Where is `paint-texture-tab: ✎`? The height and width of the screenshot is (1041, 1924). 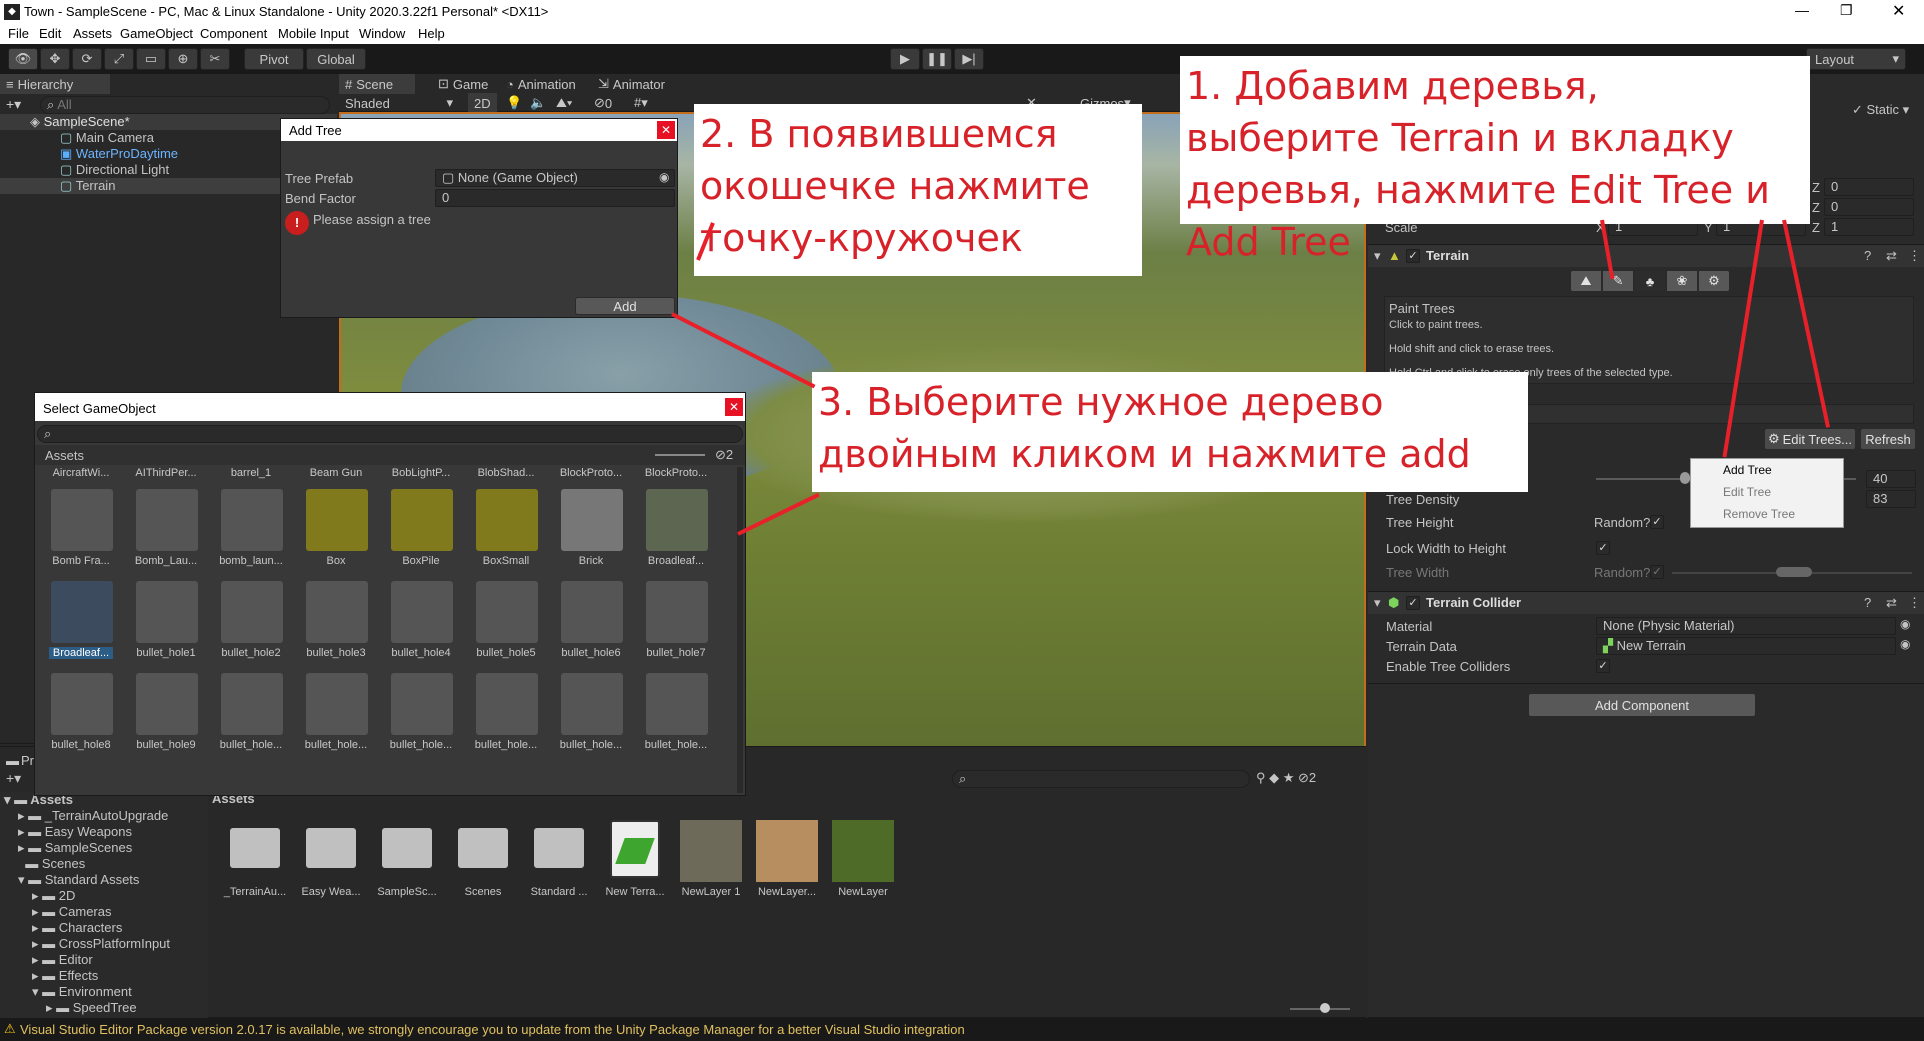 paint-texture-tab: ✎ is located at coordinates (1618, 281).